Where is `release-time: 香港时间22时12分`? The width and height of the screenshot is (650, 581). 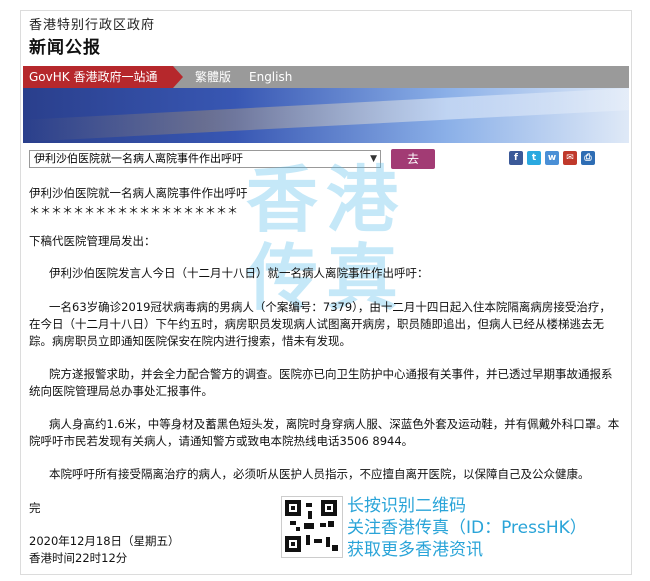
release-time: 香港时间22时12分 is located at coordinates (78, 558).